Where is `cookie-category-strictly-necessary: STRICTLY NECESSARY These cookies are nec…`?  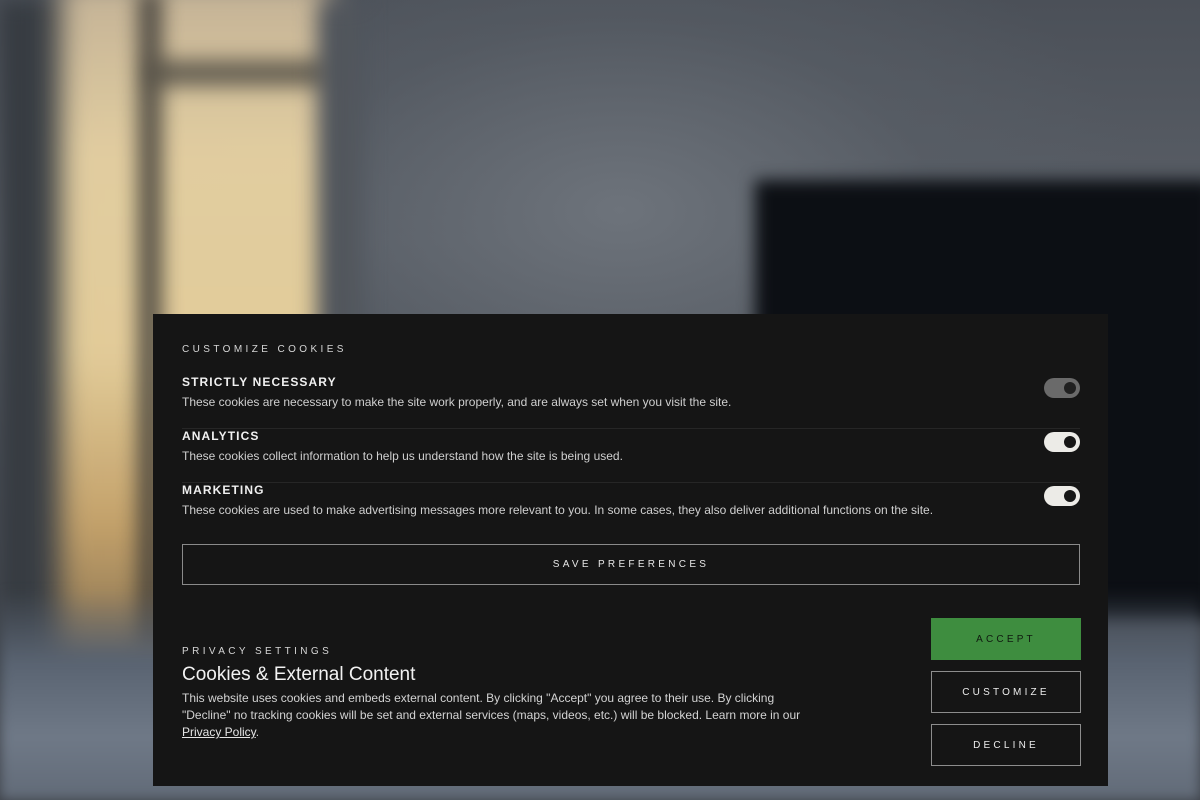 cookie-category-strictly-necessary: STRICTLY NECESSARY These cookies are nec… is located at coordinates (631, 402).